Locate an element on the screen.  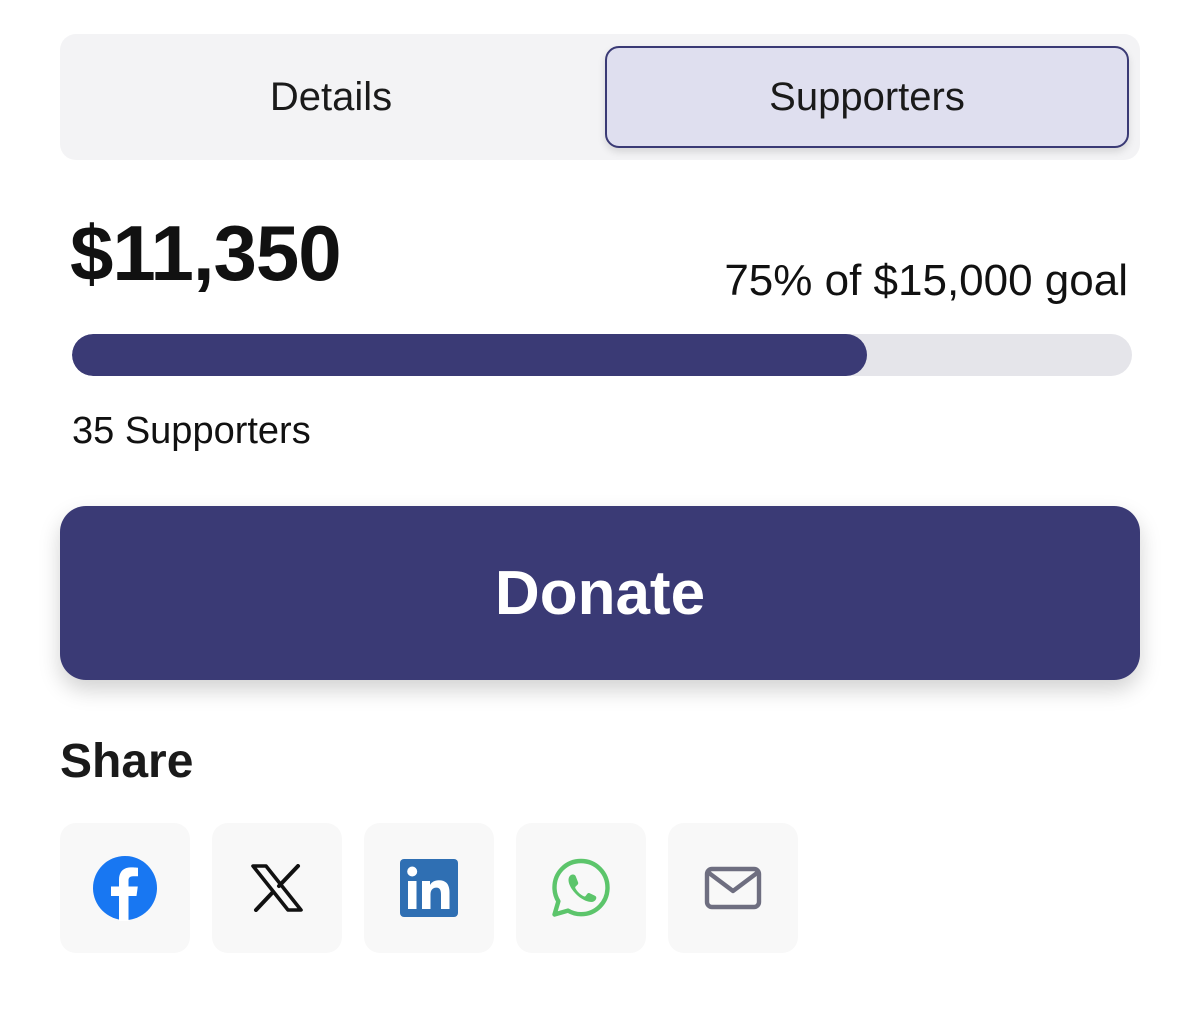
share-heading: Share is located at coordinates (127, 761).